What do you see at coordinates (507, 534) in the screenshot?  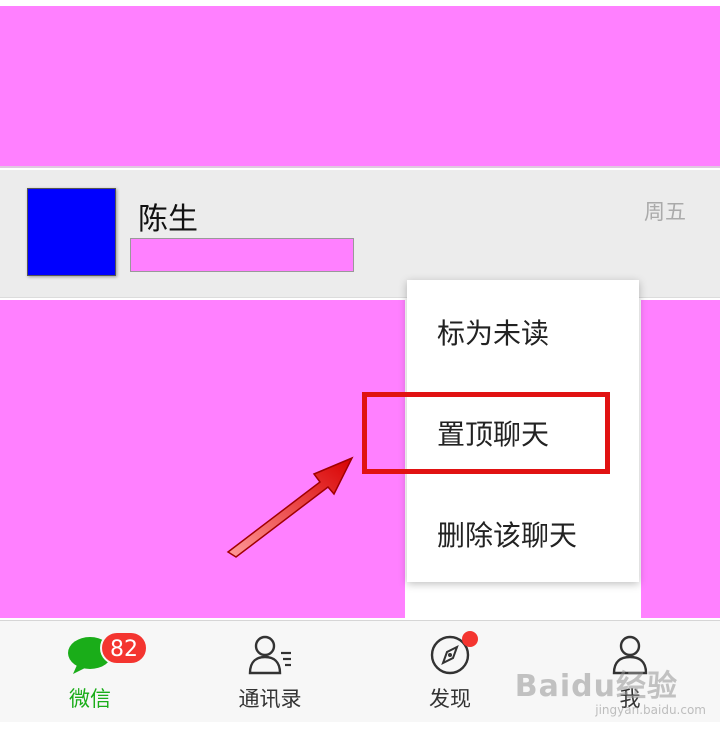 I see `menu-item-delete-chat: 删除该聊天` at bounding box center [507, 534].